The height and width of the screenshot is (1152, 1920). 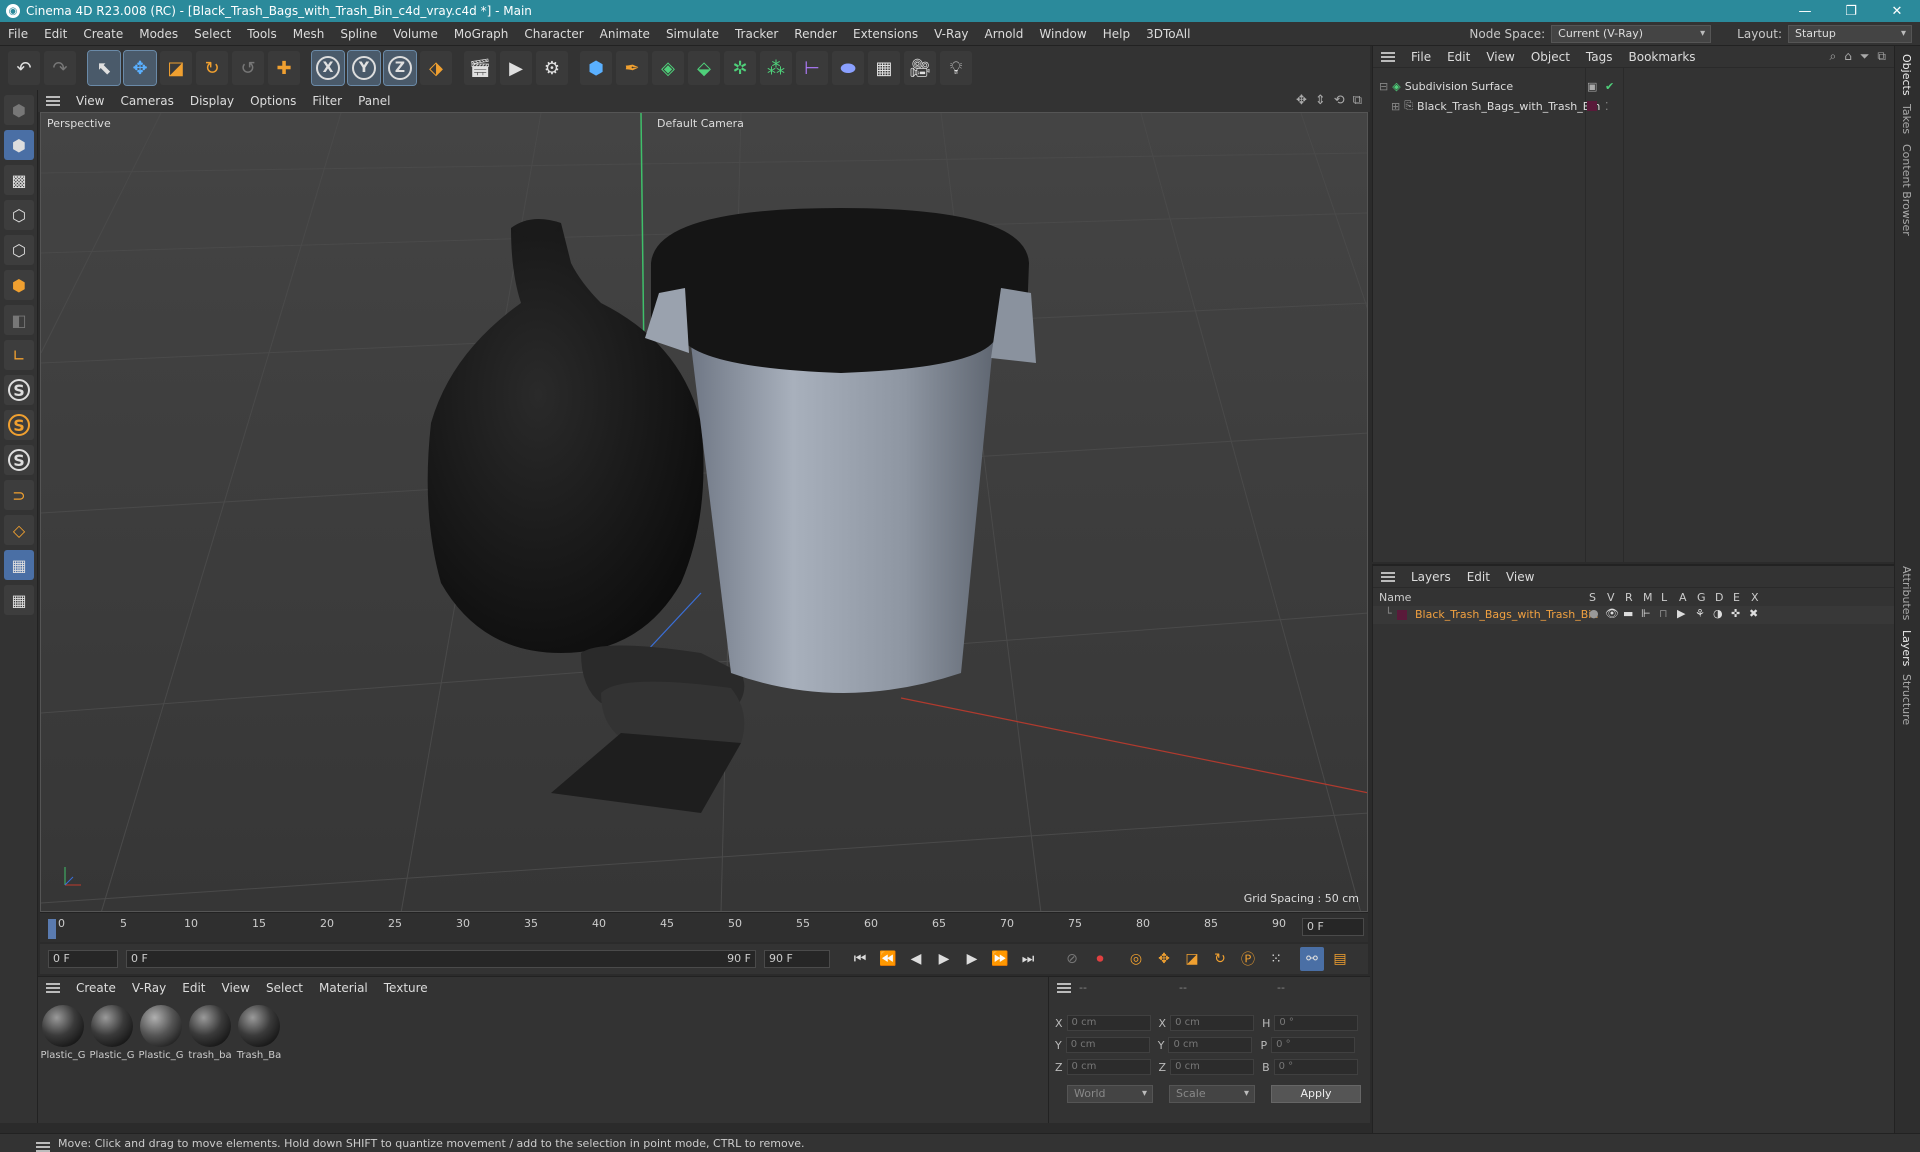 What do you see at coordinates (1248, 959) in the screenshot?
I see `parameter-key-button: Ⓟ` at bounding box center [1248, 959].